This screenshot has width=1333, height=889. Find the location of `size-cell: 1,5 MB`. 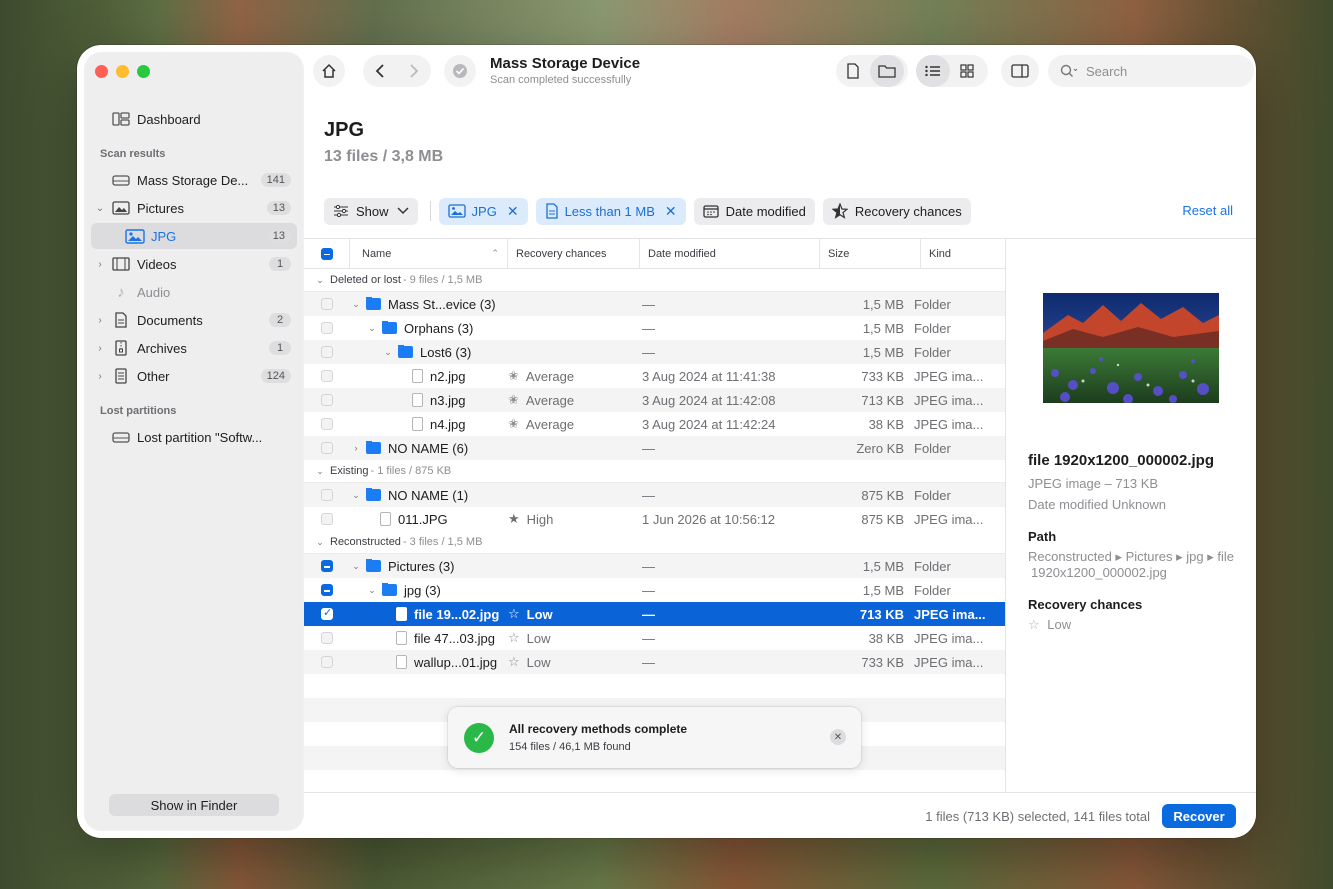

size-cell: 1,5 MB is located at coordinates (883, 328).